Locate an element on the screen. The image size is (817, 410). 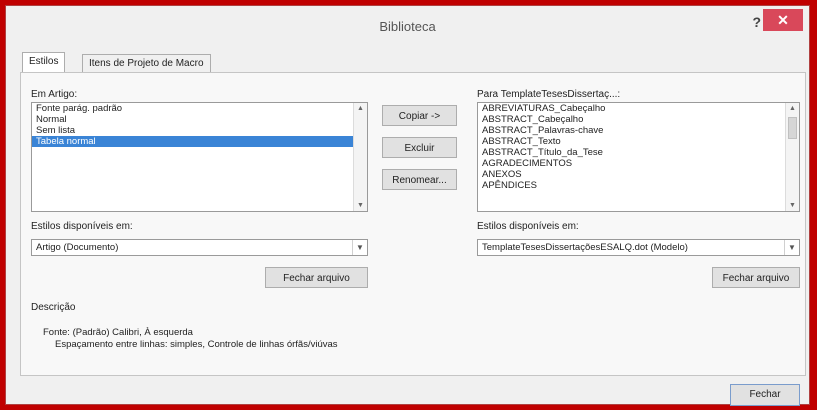
target-list-scrollbar: ▲ ▼ is located at coordinates (792, 157).